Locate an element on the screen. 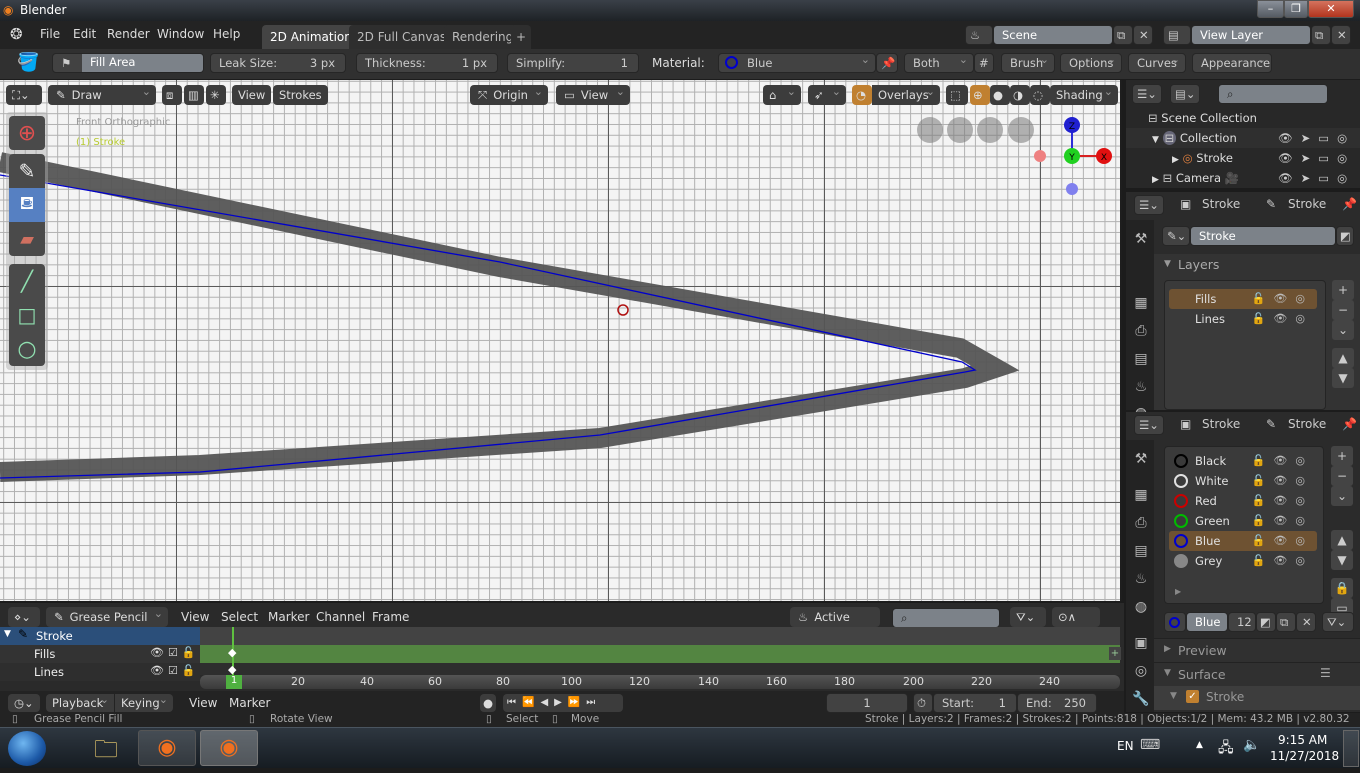  keyframe-fills: ◆ is located at coordinates (232, 652).